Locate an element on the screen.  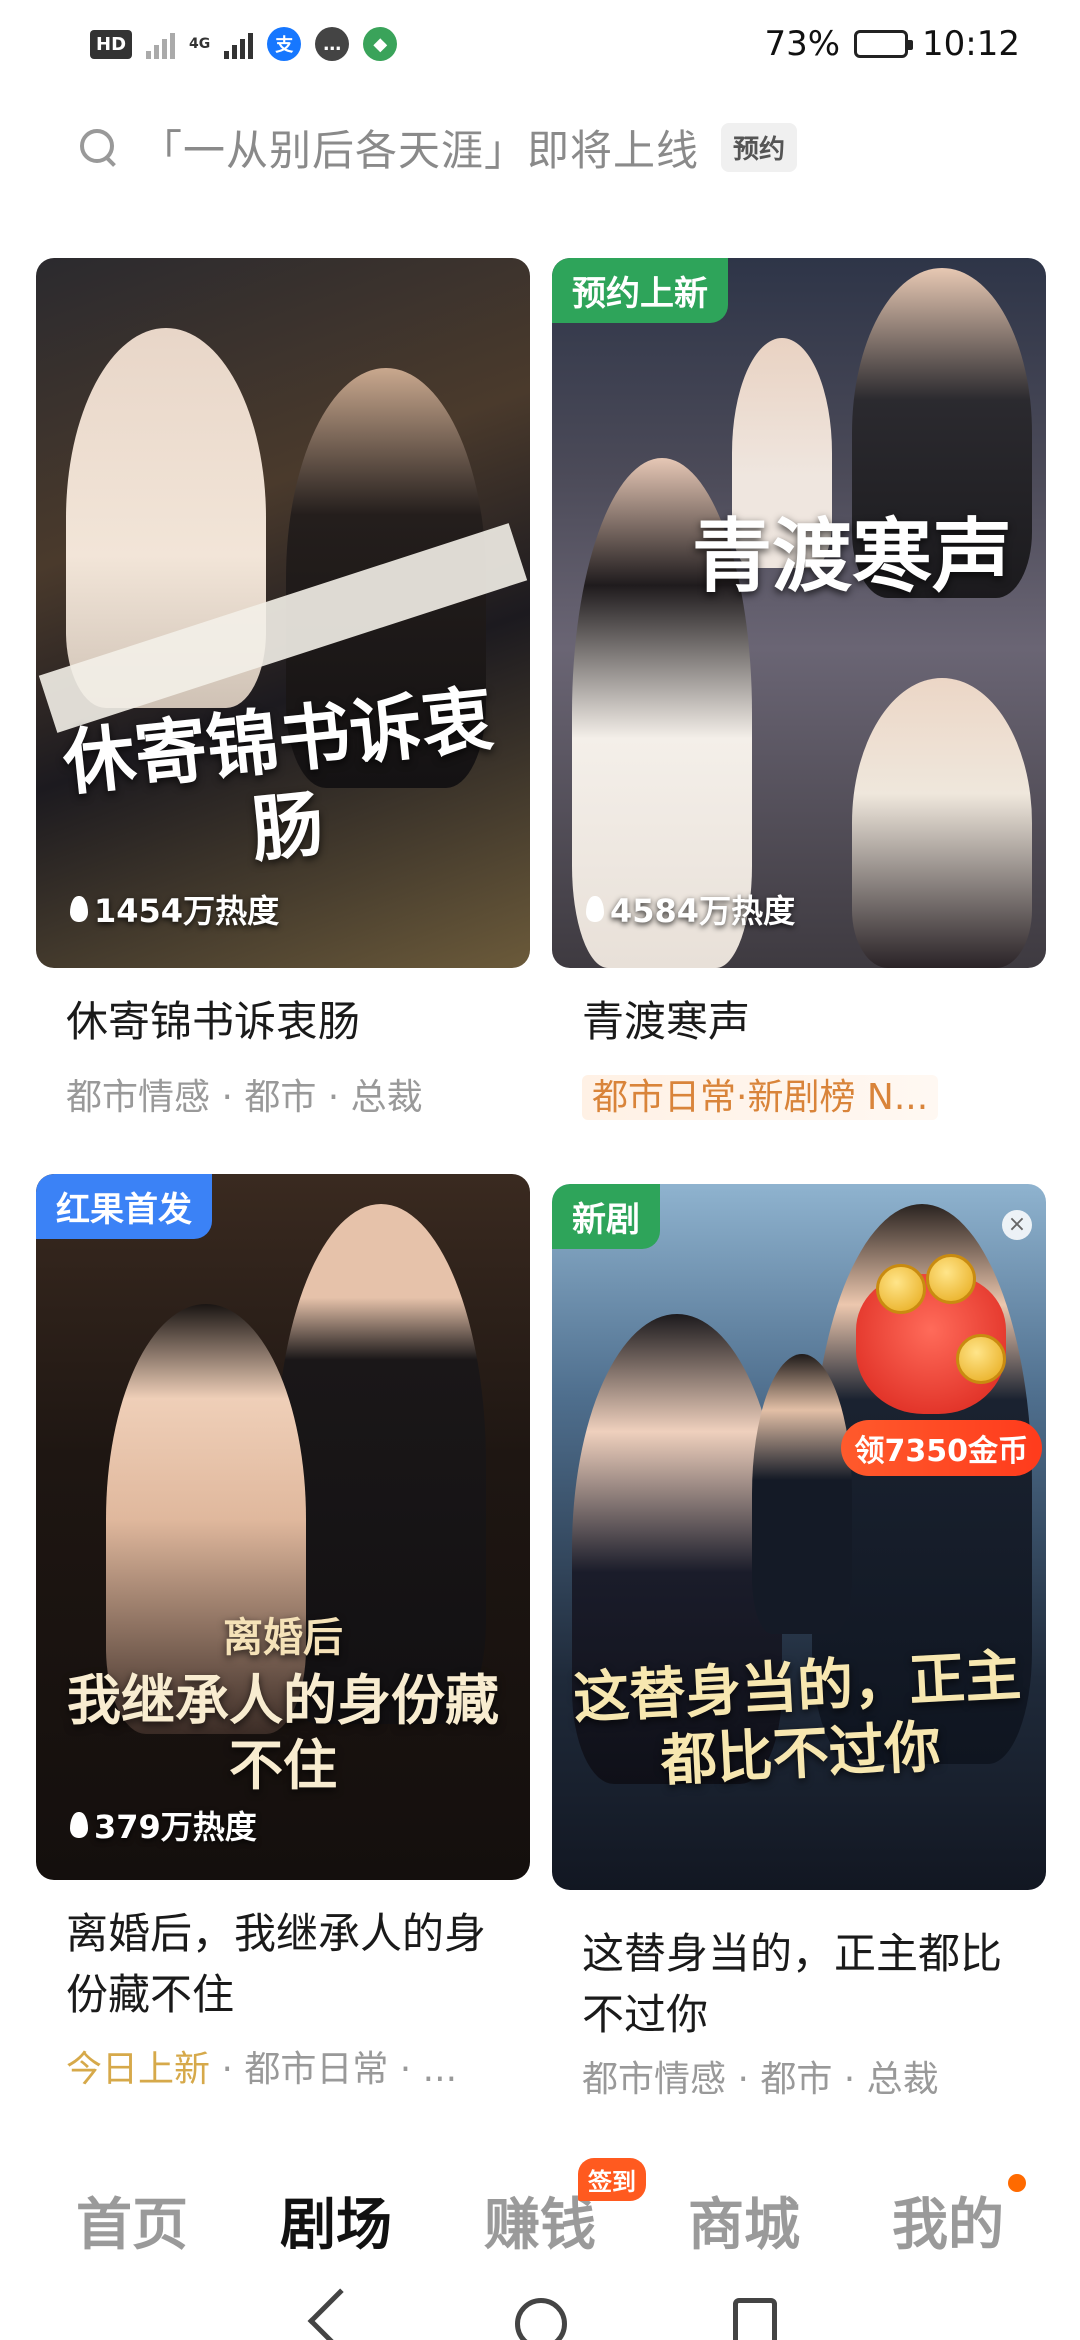
cover-title: 青渡寒声 is located at coordinates (852, 556).